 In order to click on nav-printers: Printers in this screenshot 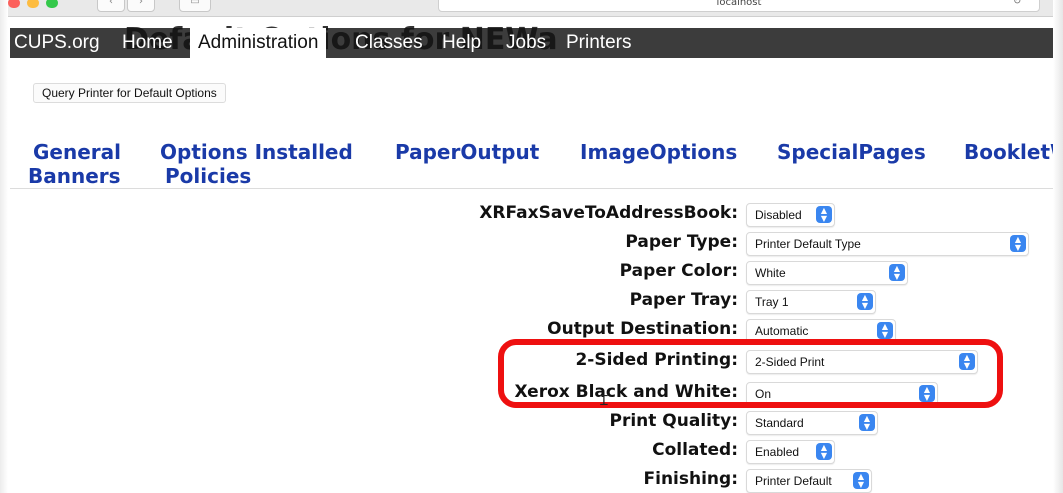, I will do `click(598, 43)`.